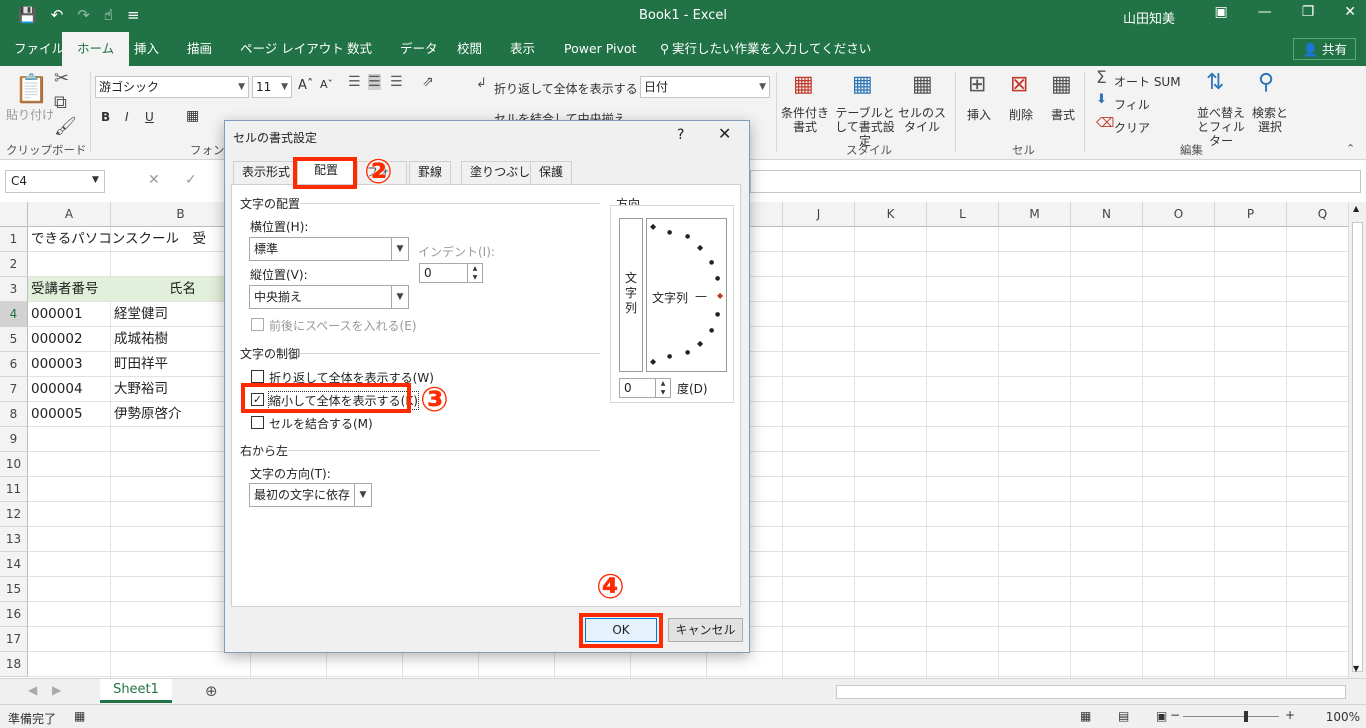 The height and width of the screenshot is (728, 1366). Describe the element at coordinates (69, 364) in the screenshot. I see `cell-a6: 000003` at that location.